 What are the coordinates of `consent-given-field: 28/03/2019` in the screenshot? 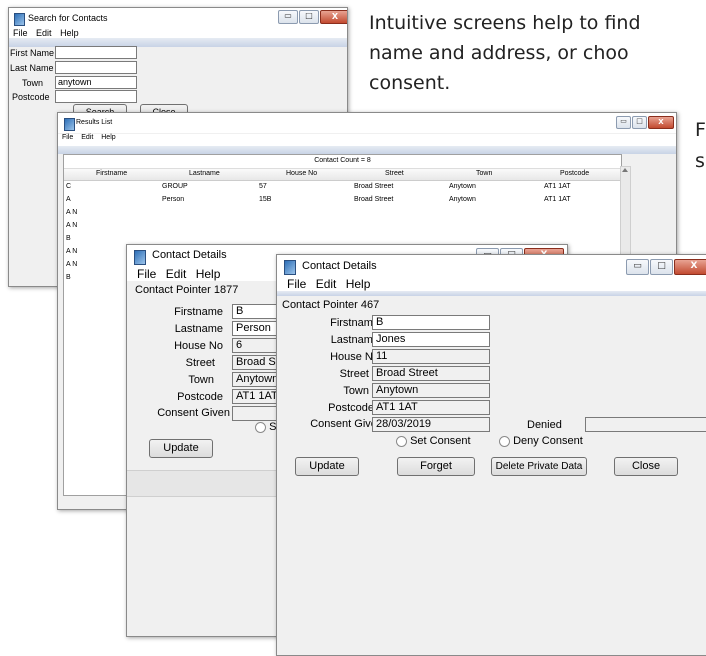 It's located at (431, 424).